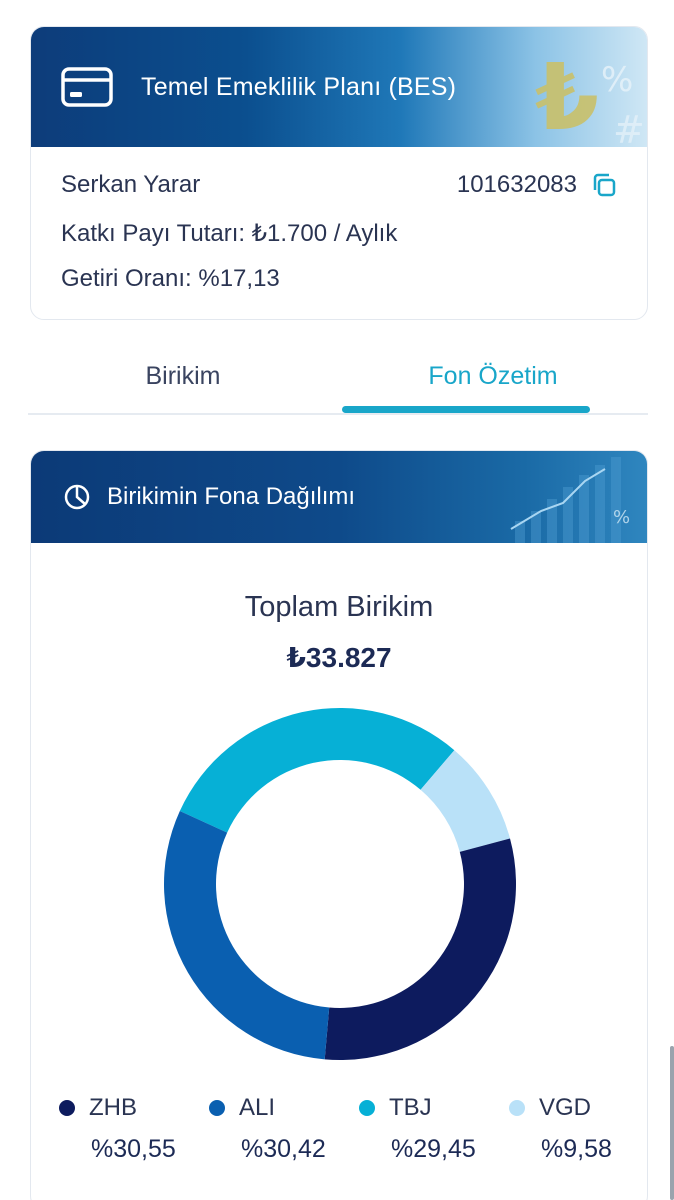 The height and width of the screenshot is (1200, 674). I want to click on copy-icon, so click(604, 185).